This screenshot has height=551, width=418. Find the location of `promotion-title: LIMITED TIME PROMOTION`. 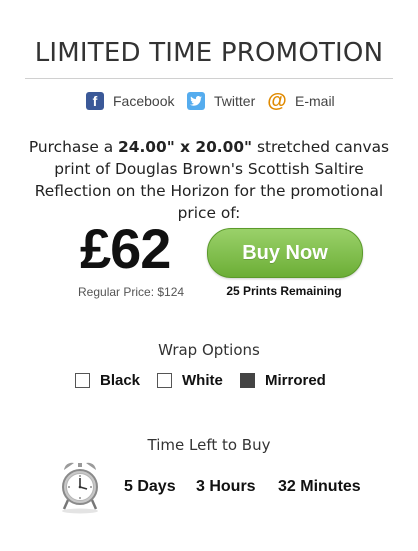

promotion-title: LIMITED TIME PROMOTION is located at coordinates (209, 53).